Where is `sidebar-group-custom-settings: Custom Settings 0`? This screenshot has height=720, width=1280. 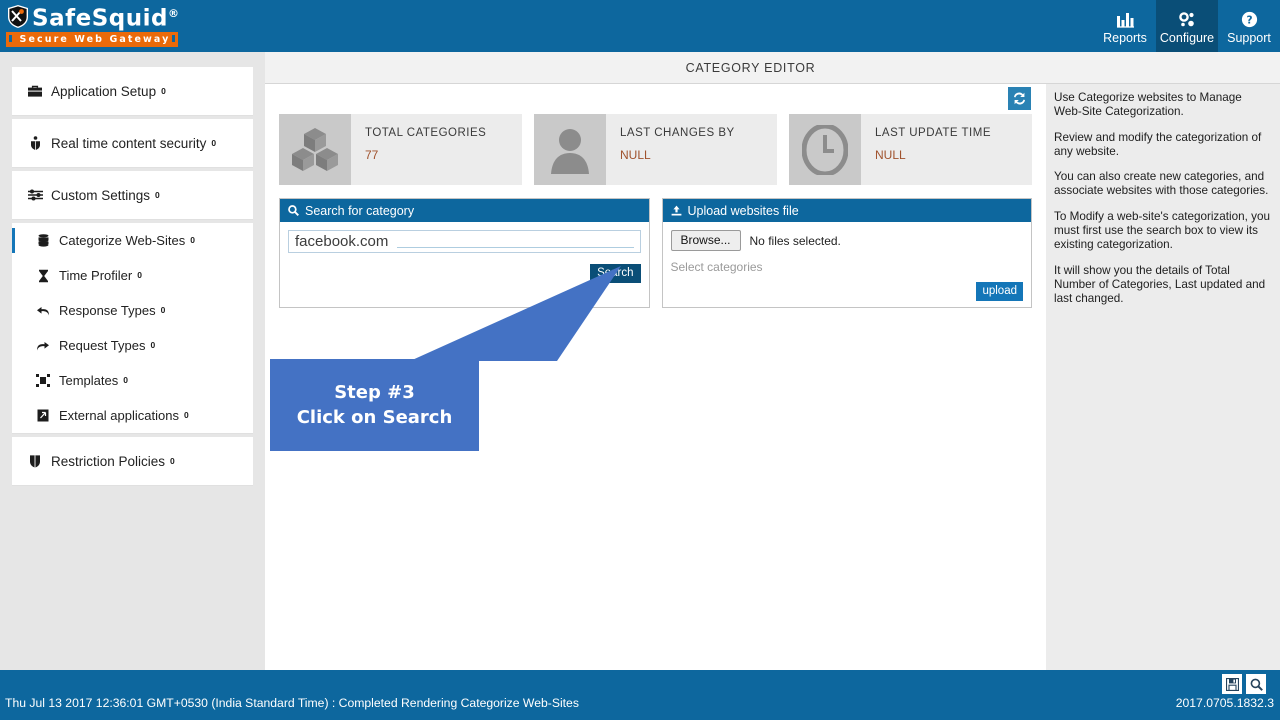
sidebar-group-custom-settings: Custom Settings 0 is located at coordinates (132, 195).